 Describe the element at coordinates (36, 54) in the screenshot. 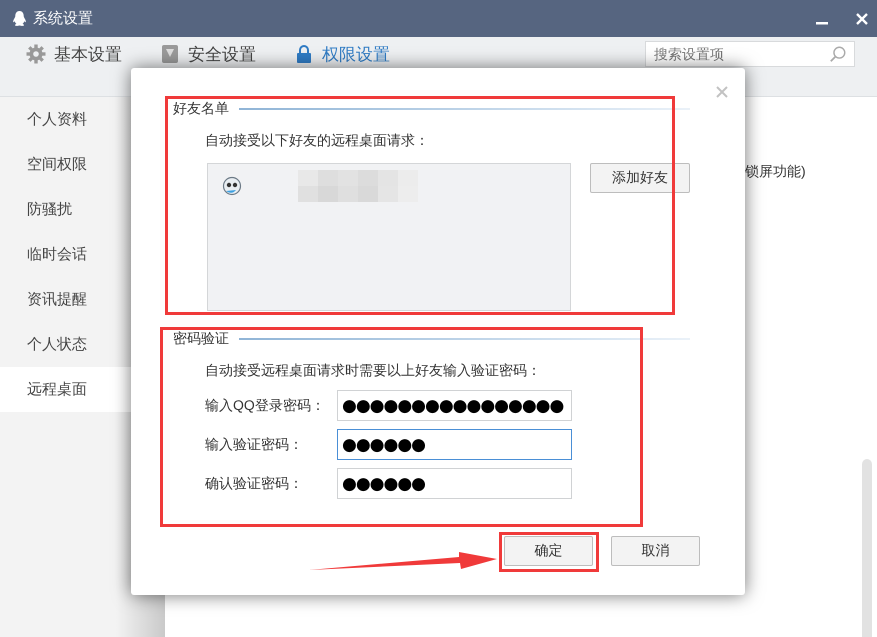

I see `gear-icon` at that location.